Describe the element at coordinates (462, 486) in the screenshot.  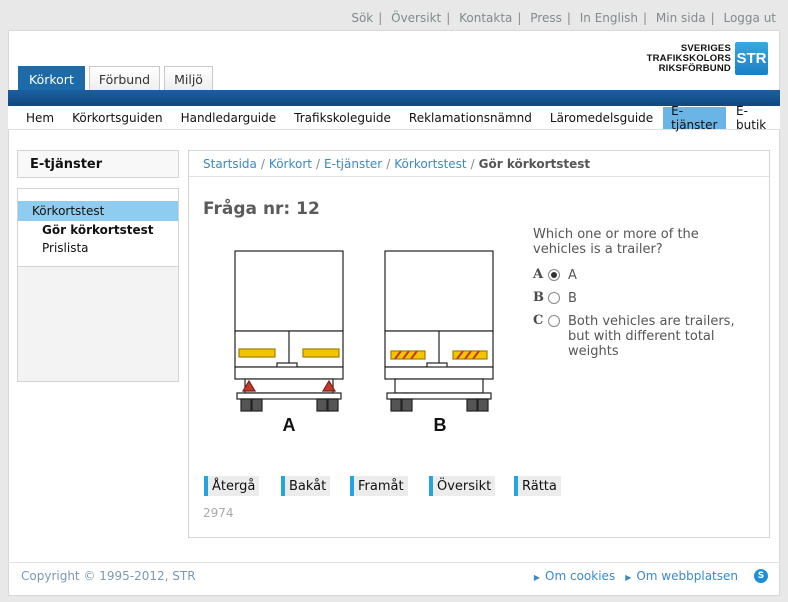
I see `overview-button: Översikt` at that location.